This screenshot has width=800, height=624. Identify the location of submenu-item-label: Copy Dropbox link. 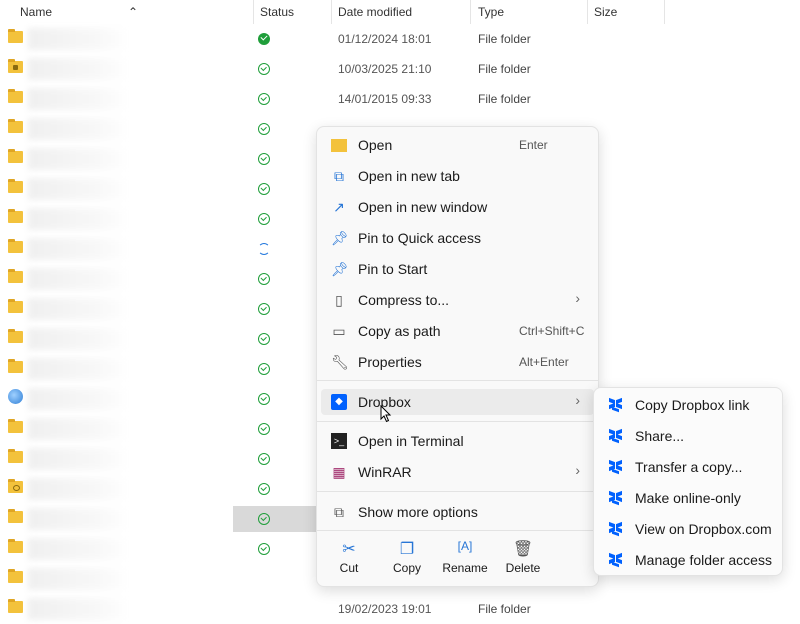
(692, 405).